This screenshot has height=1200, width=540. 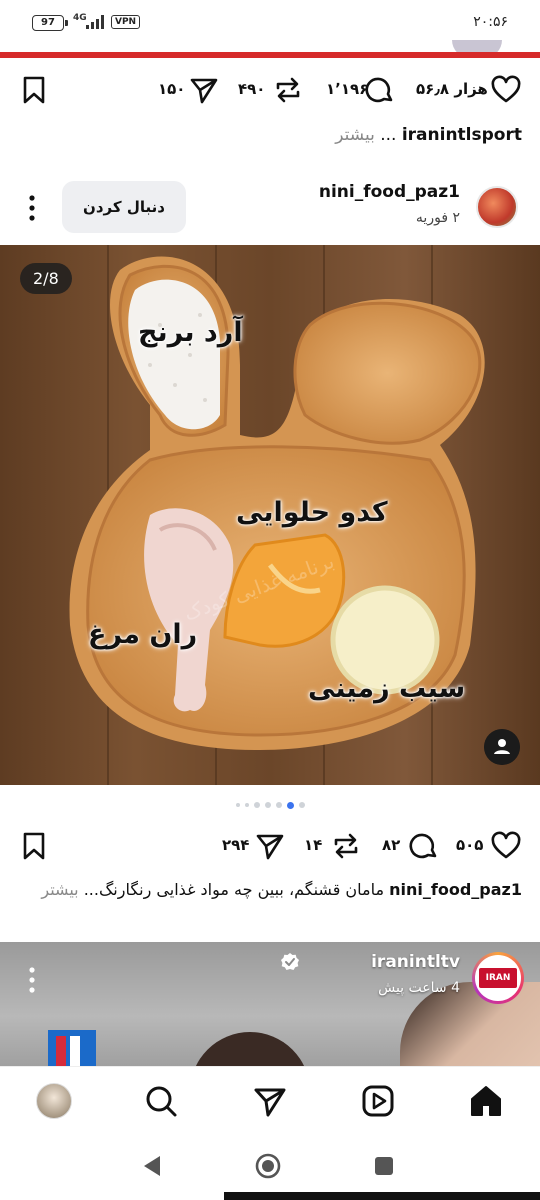 What do you see at coordinates (270, 205) in the screenshot?
I see `post-header: nini_food_paz1 ۲ فوریه دنبال کردن` at bounding box center [270, 205].